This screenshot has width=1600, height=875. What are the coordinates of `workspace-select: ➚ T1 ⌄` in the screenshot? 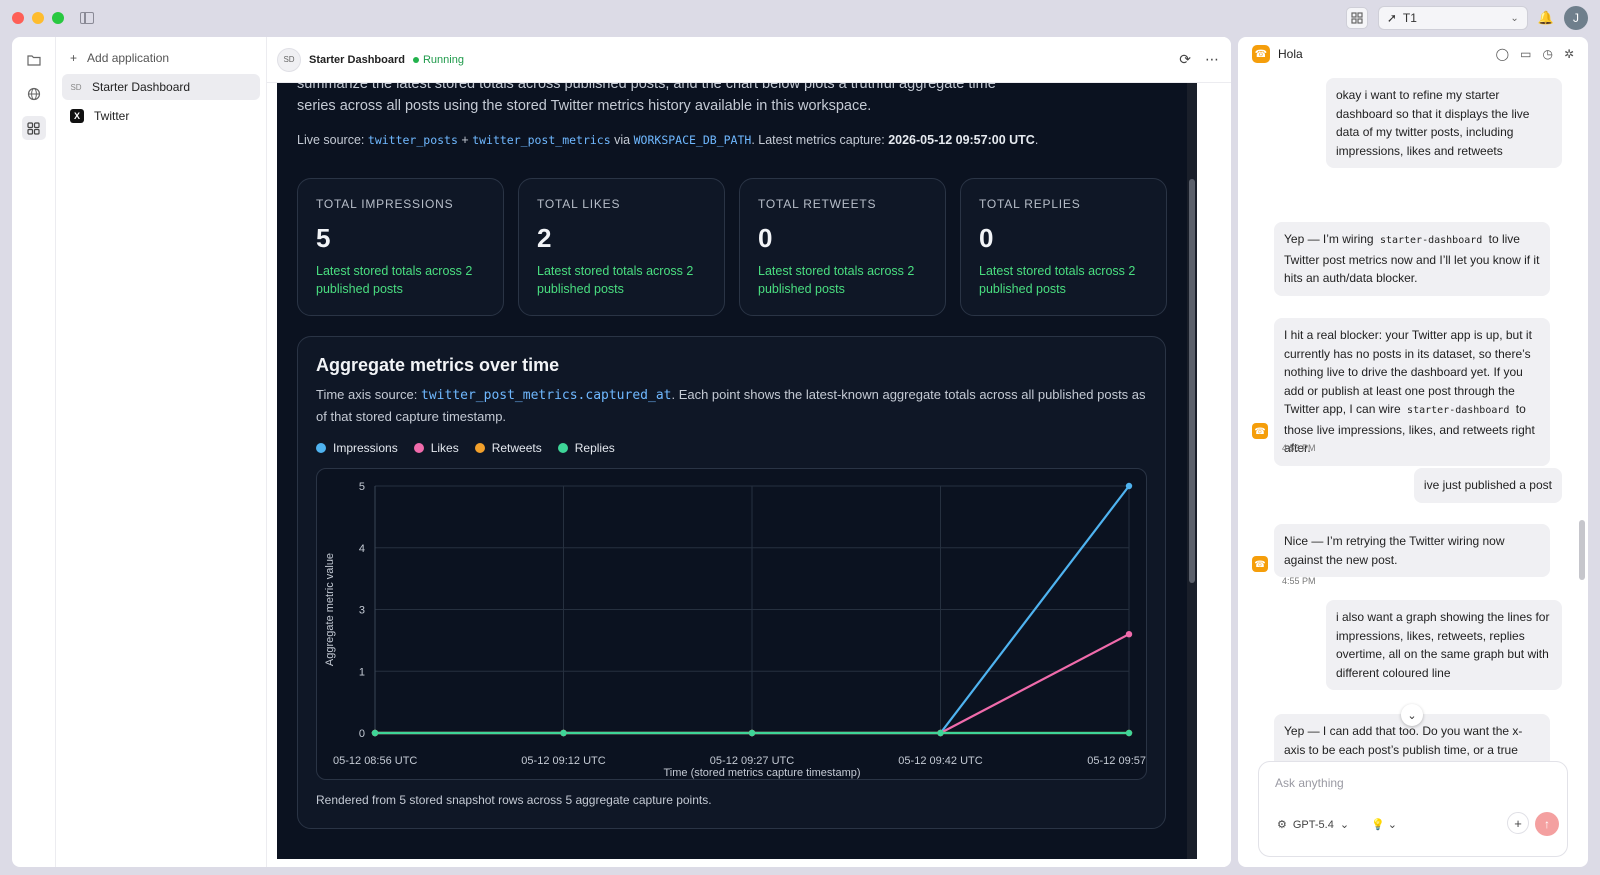 It's located at (1452, 18).